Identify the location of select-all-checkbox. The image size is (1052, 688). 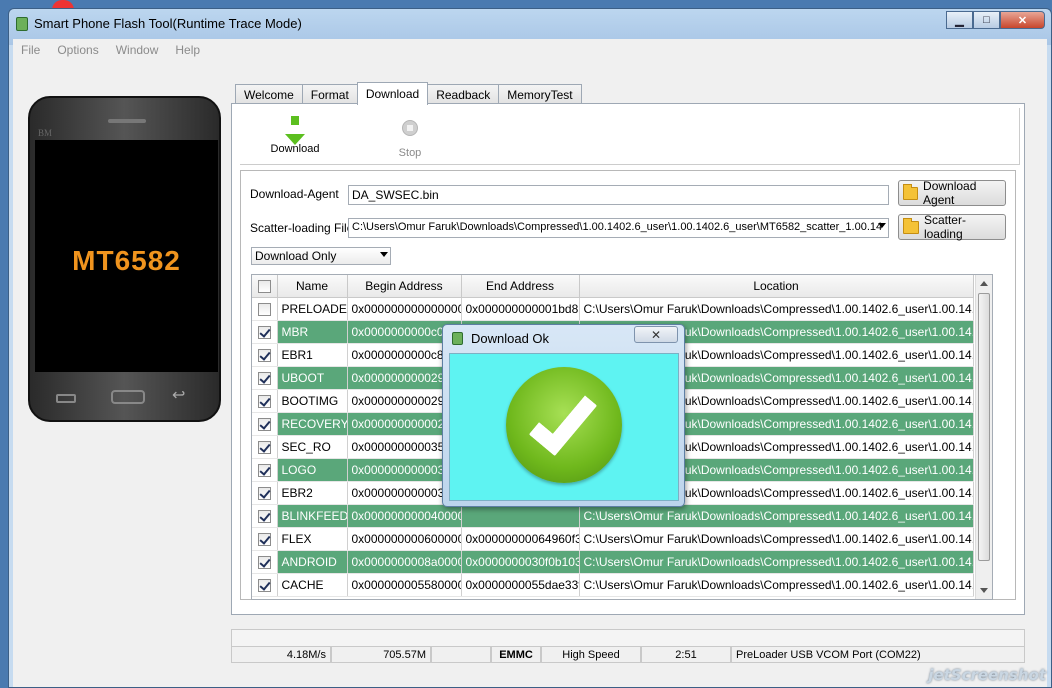
(264, 286).